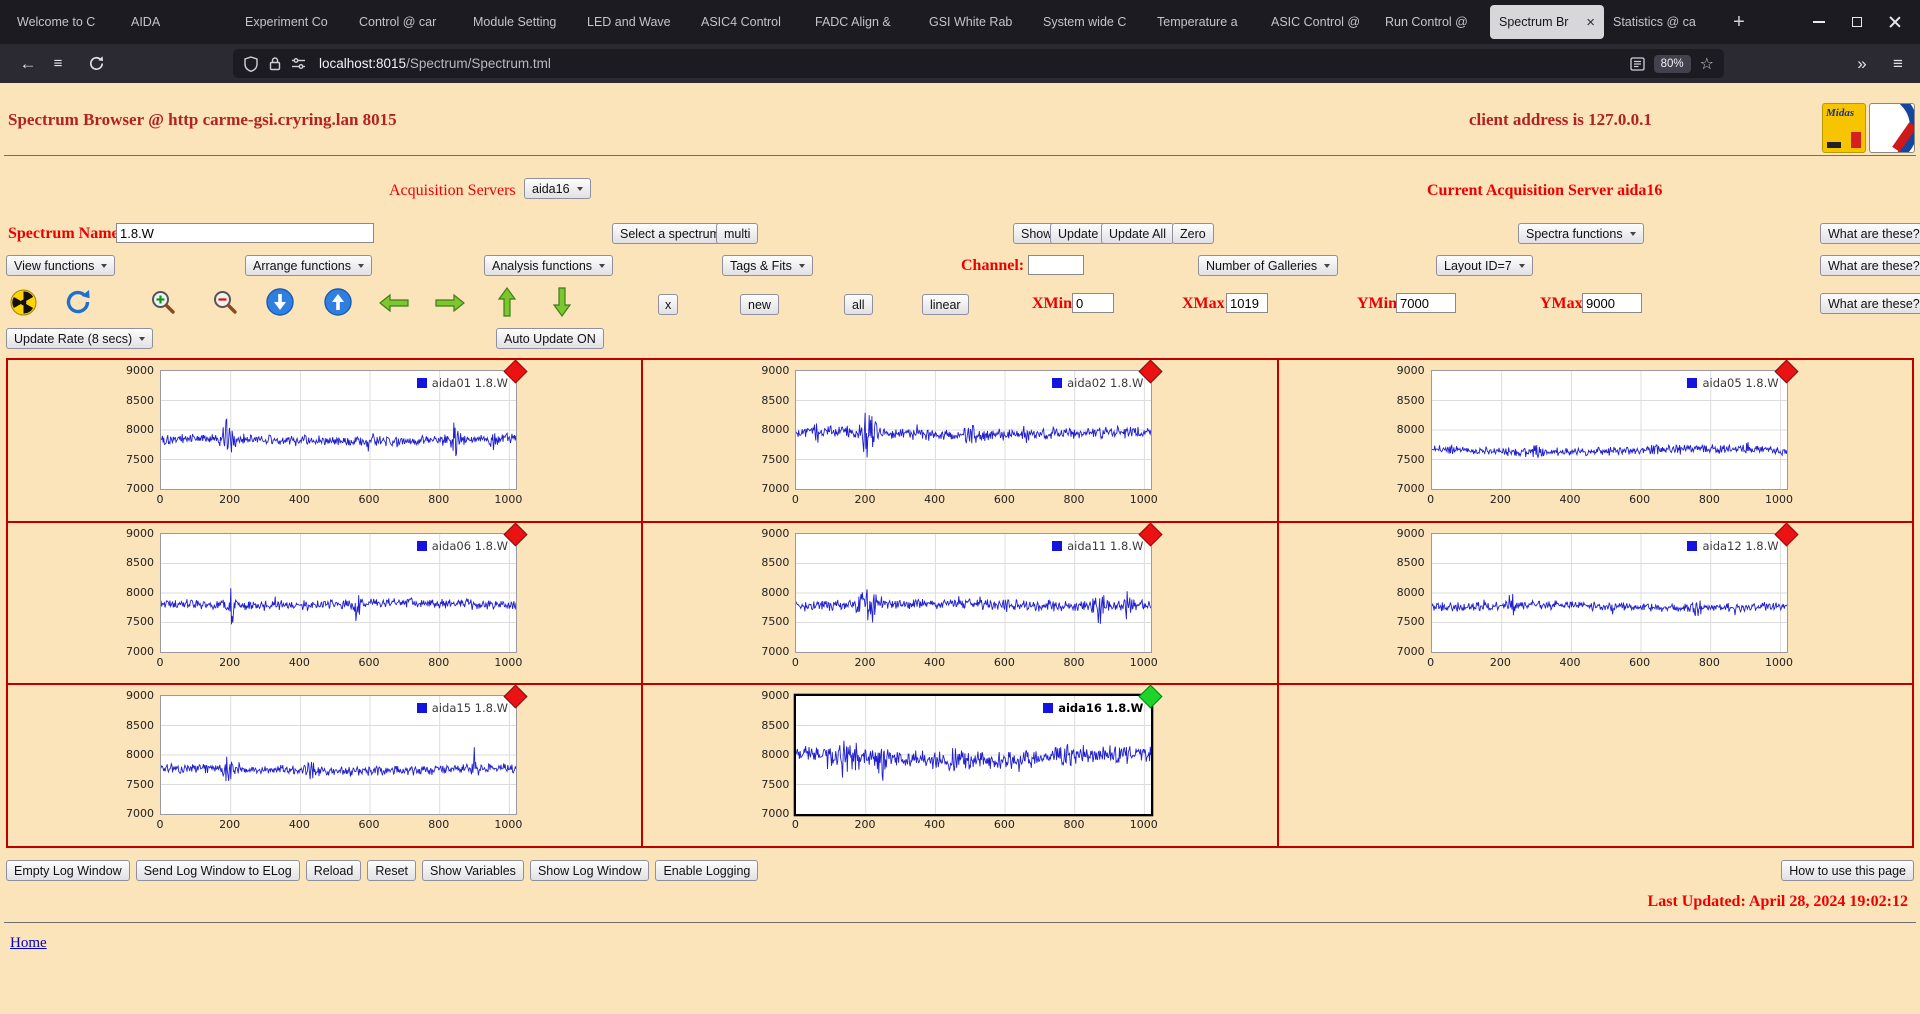 This screenshot has width=1920, height=1014. Describe the element at coordinates (68, 870) in the screenshot. I see `log-button: Empty Log Window` at that location.